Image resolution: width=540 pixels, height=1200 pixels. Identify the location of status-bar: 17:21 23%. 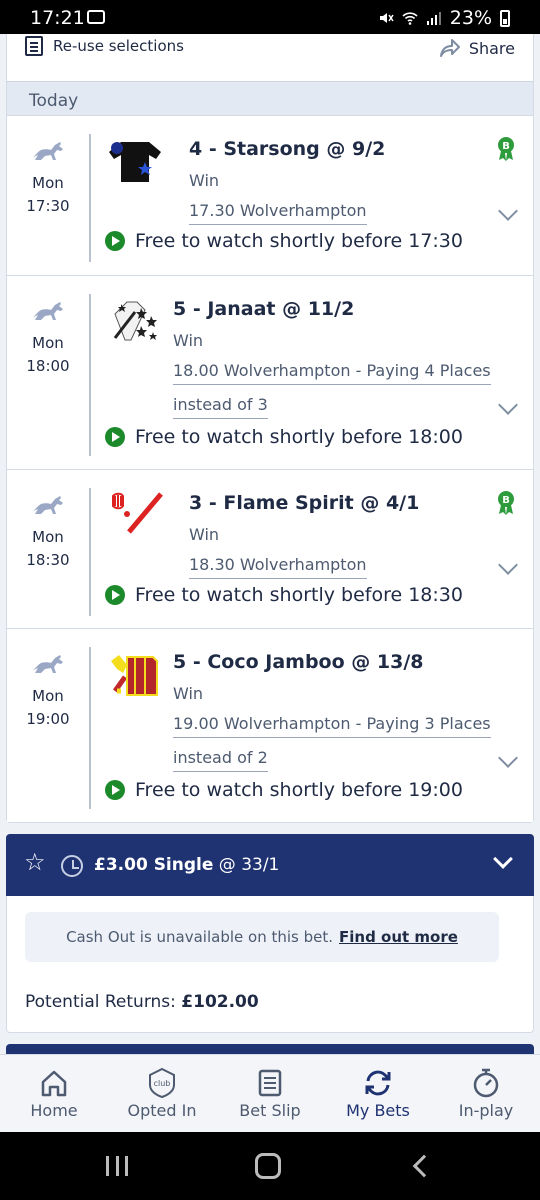
(270, 17).